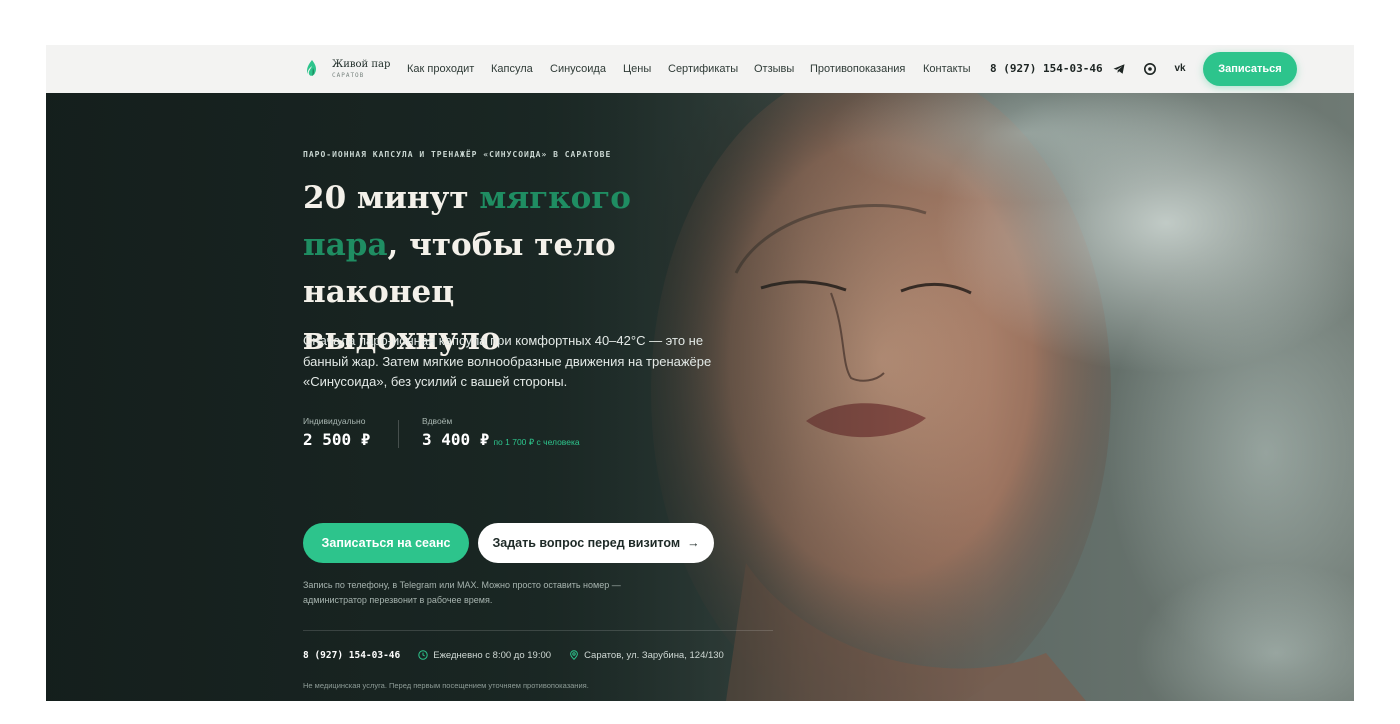  What do you see at coordinates (693, 543) in the screenshot?
I see `arrow-right-icon: →` at bounding box center [693, 543].